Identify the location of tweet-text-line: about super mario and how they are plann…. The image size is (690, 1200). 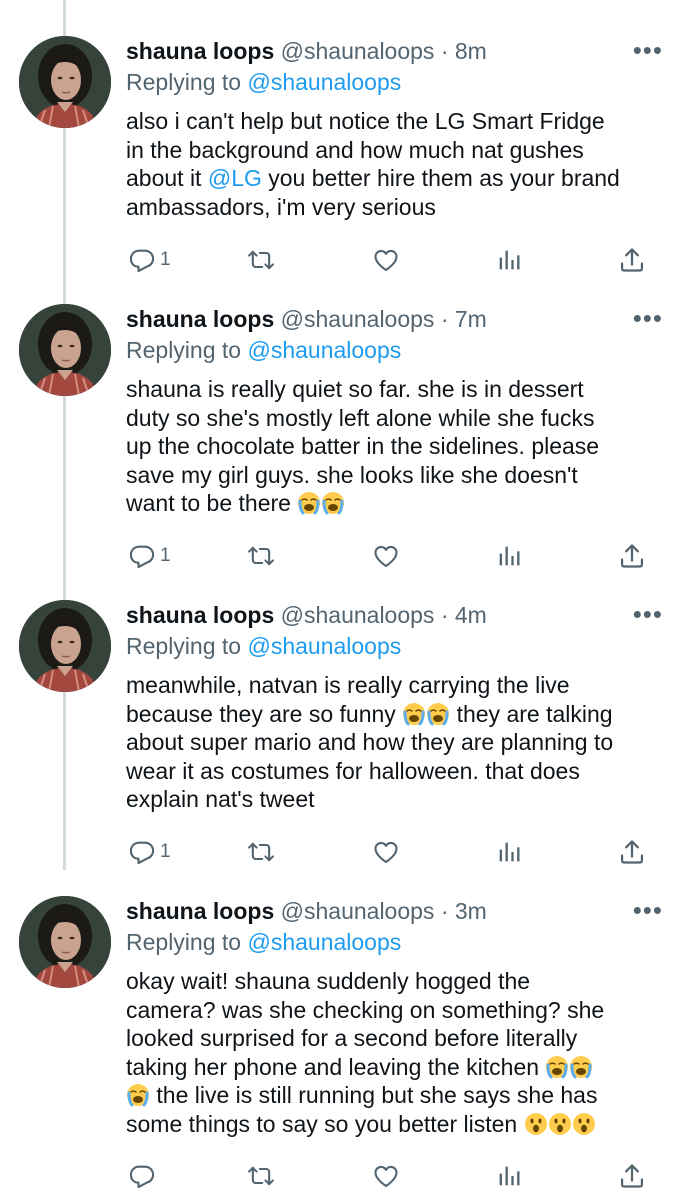
(370, 742).